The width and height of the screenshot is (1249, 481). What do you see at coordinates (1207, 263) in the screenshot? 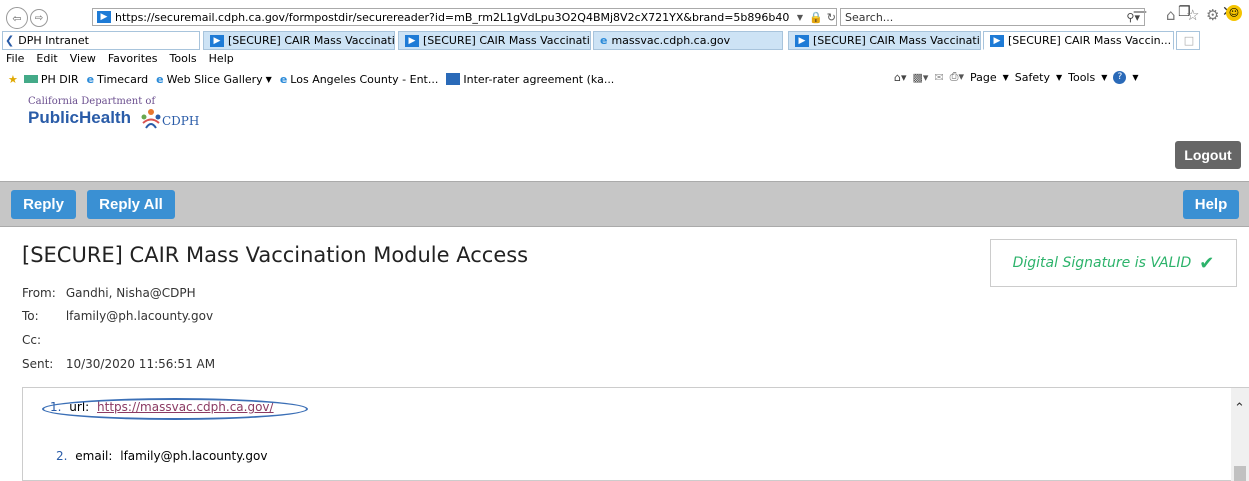
I see `checkmark-icon: ✔` at bounding box center [1207, 263].